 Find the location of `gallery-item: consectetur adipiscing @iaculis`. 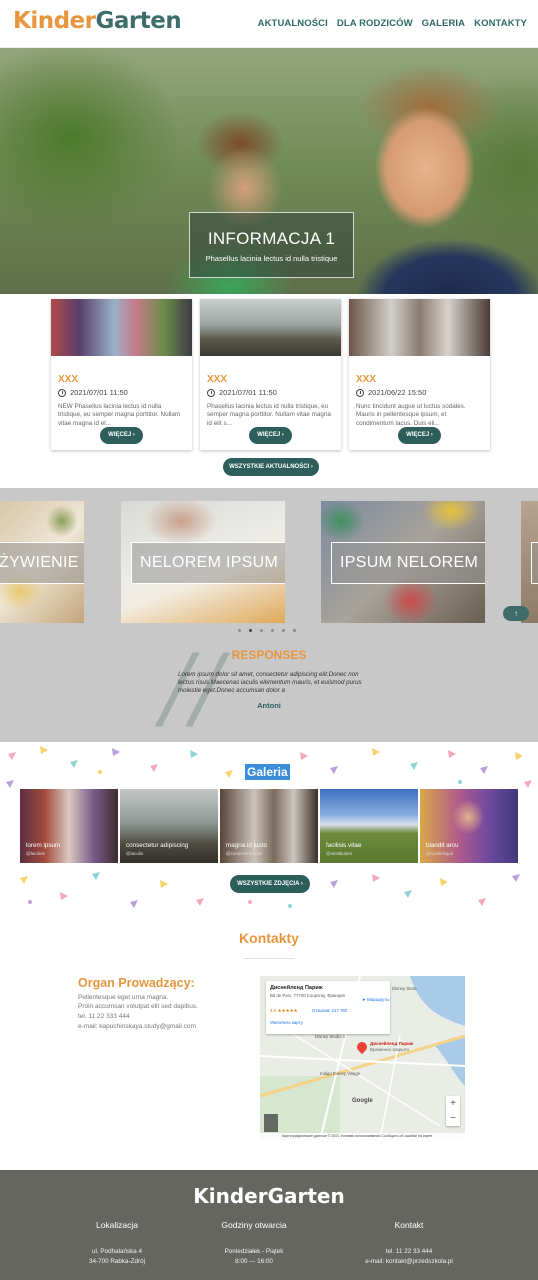

gallery-item: consectetur adipiscing @iaculis is located at coordinates (169, 826).